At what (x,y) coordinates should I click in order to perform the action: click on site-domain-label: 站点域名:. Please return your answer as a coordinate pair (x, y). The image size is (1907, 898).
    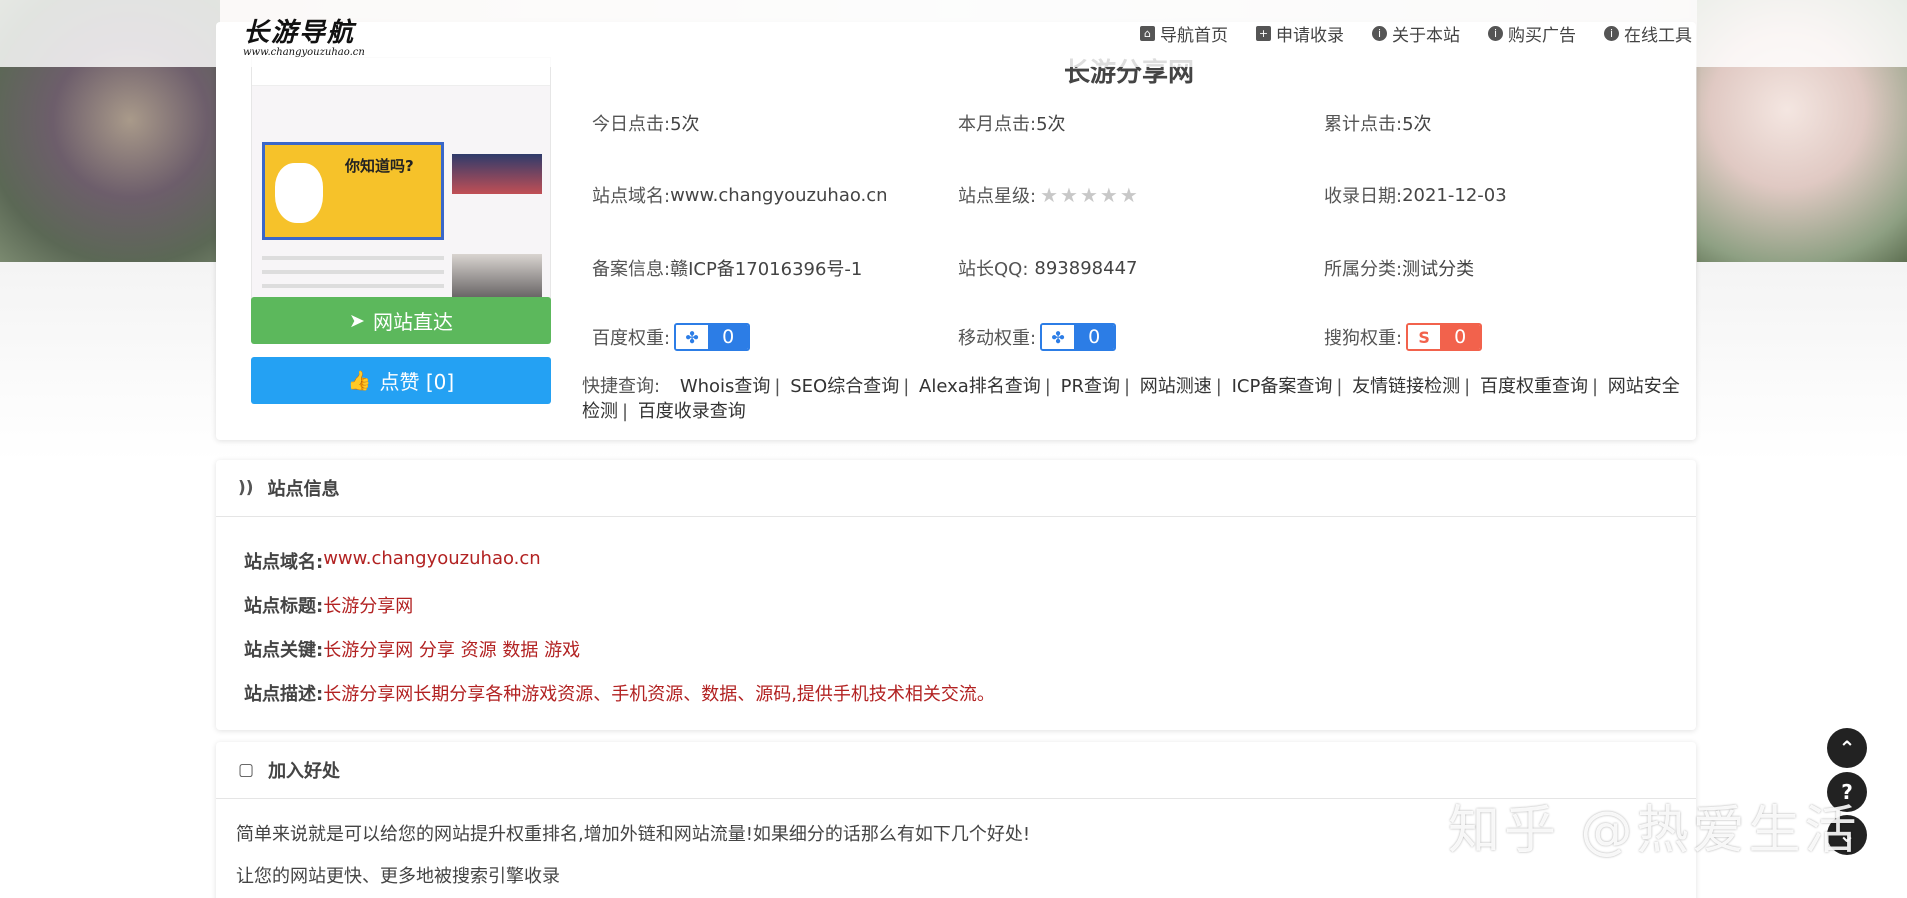
    Looking at the image, I should click on (631, 196).